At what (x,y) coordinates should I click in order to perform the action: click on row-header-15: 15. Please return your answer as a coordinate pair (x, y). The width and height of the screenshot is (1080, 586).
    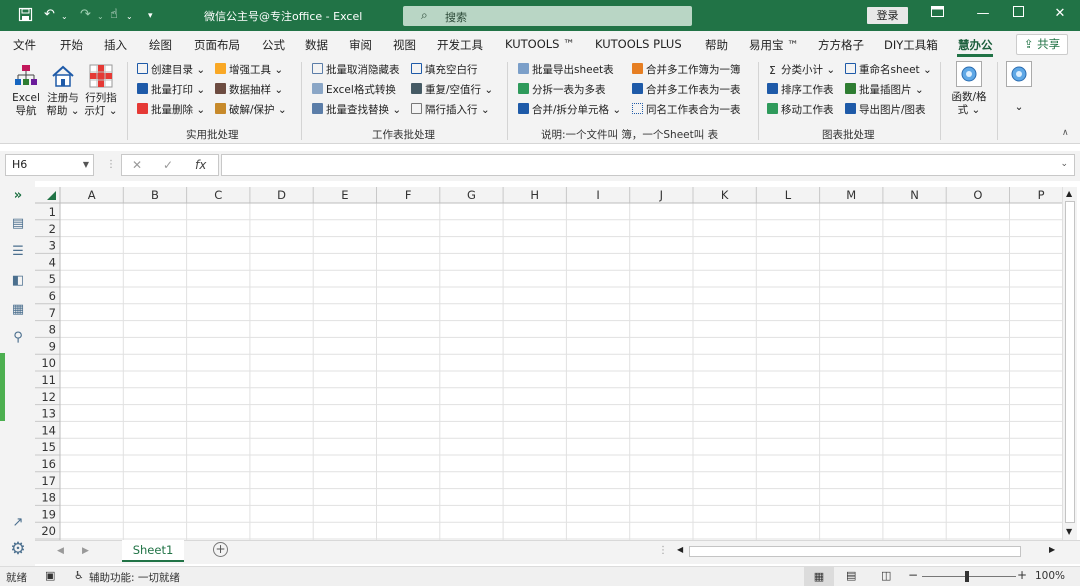
    Looking at the image, I should click on (48, 447).